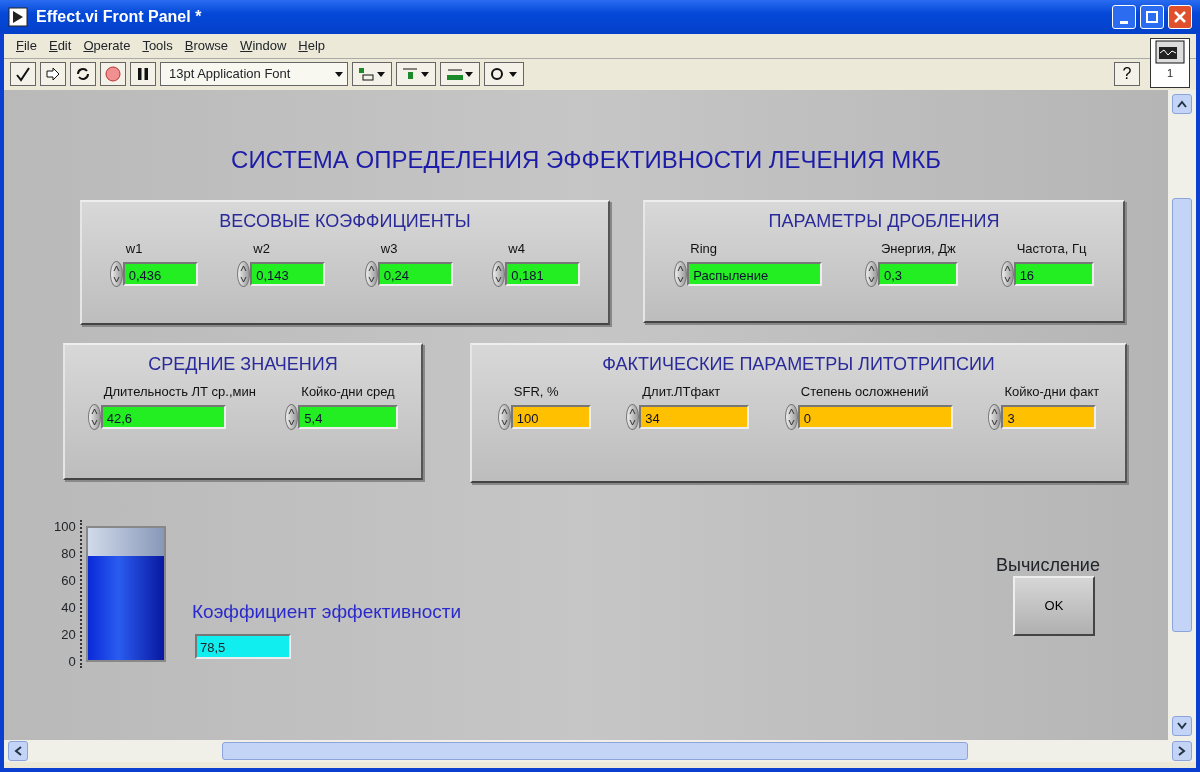 This screenshot has width=1200, height=772. Describe the element at coordinates (160, 273) in the screenshot. I see `numeric-field: 0,436` at that location.